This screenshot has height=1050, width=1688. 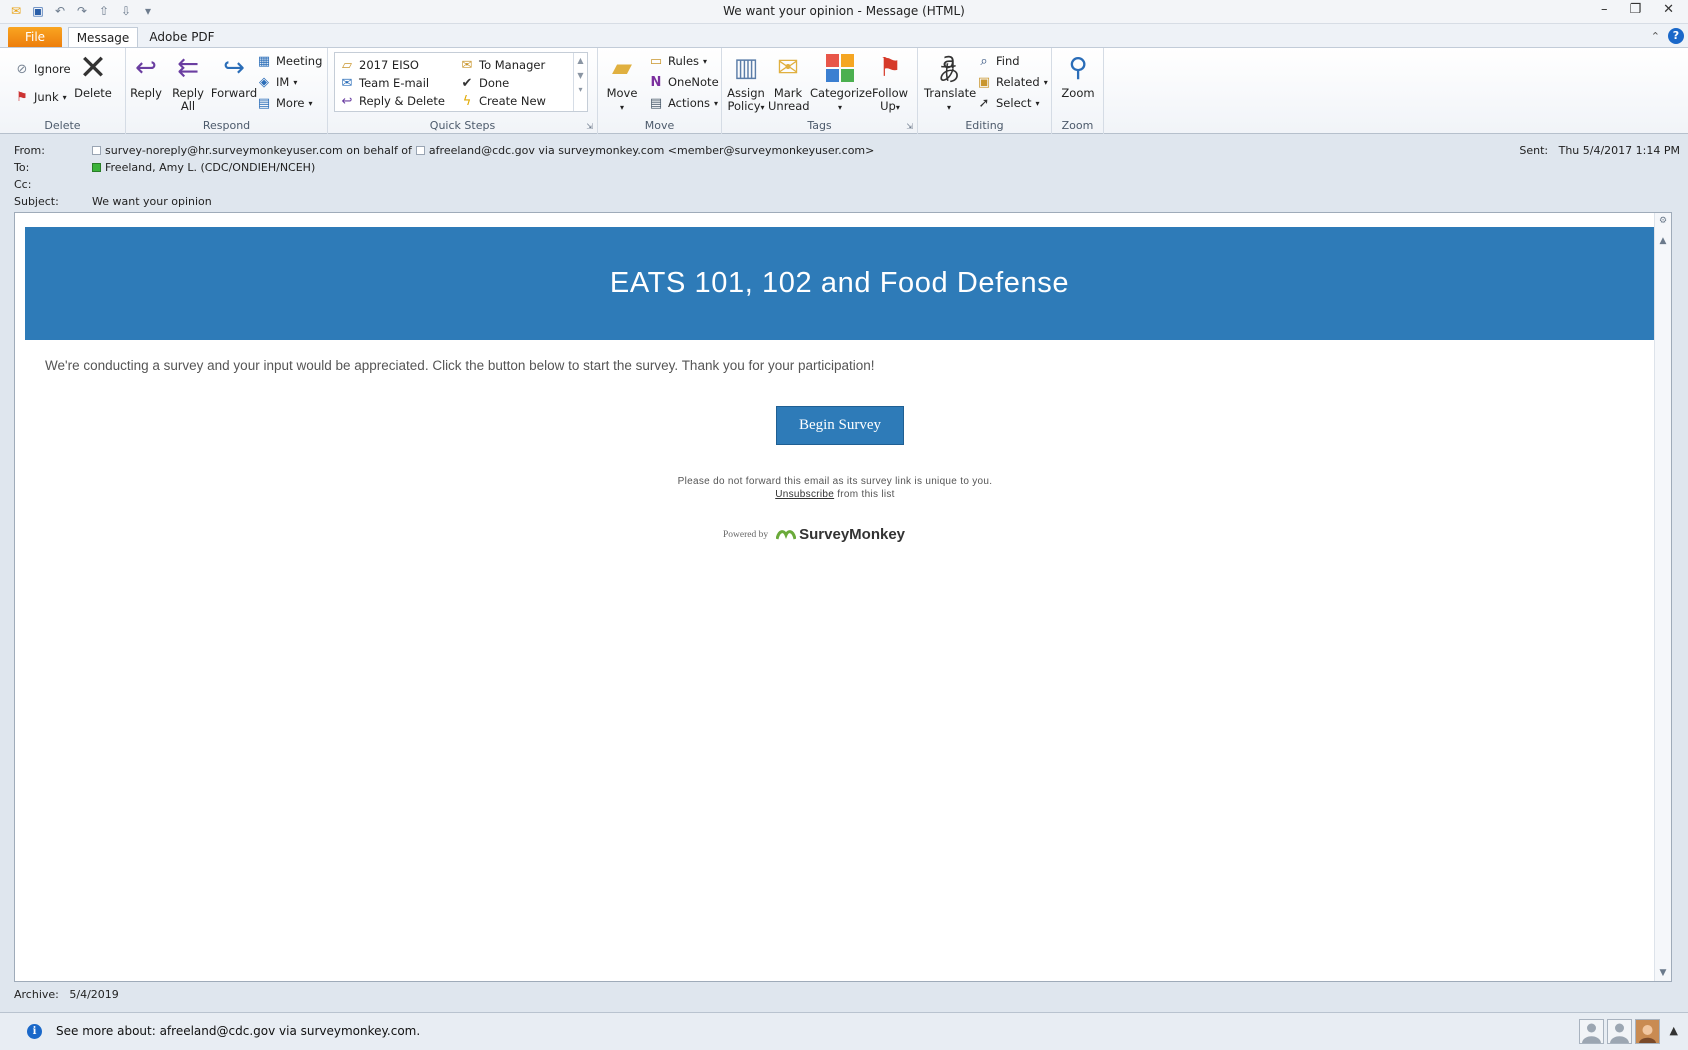 What do you see at coordinates (1676, 36) in the screenshot?
I see `help-icon: ?` at bounding box center [1676, 36].